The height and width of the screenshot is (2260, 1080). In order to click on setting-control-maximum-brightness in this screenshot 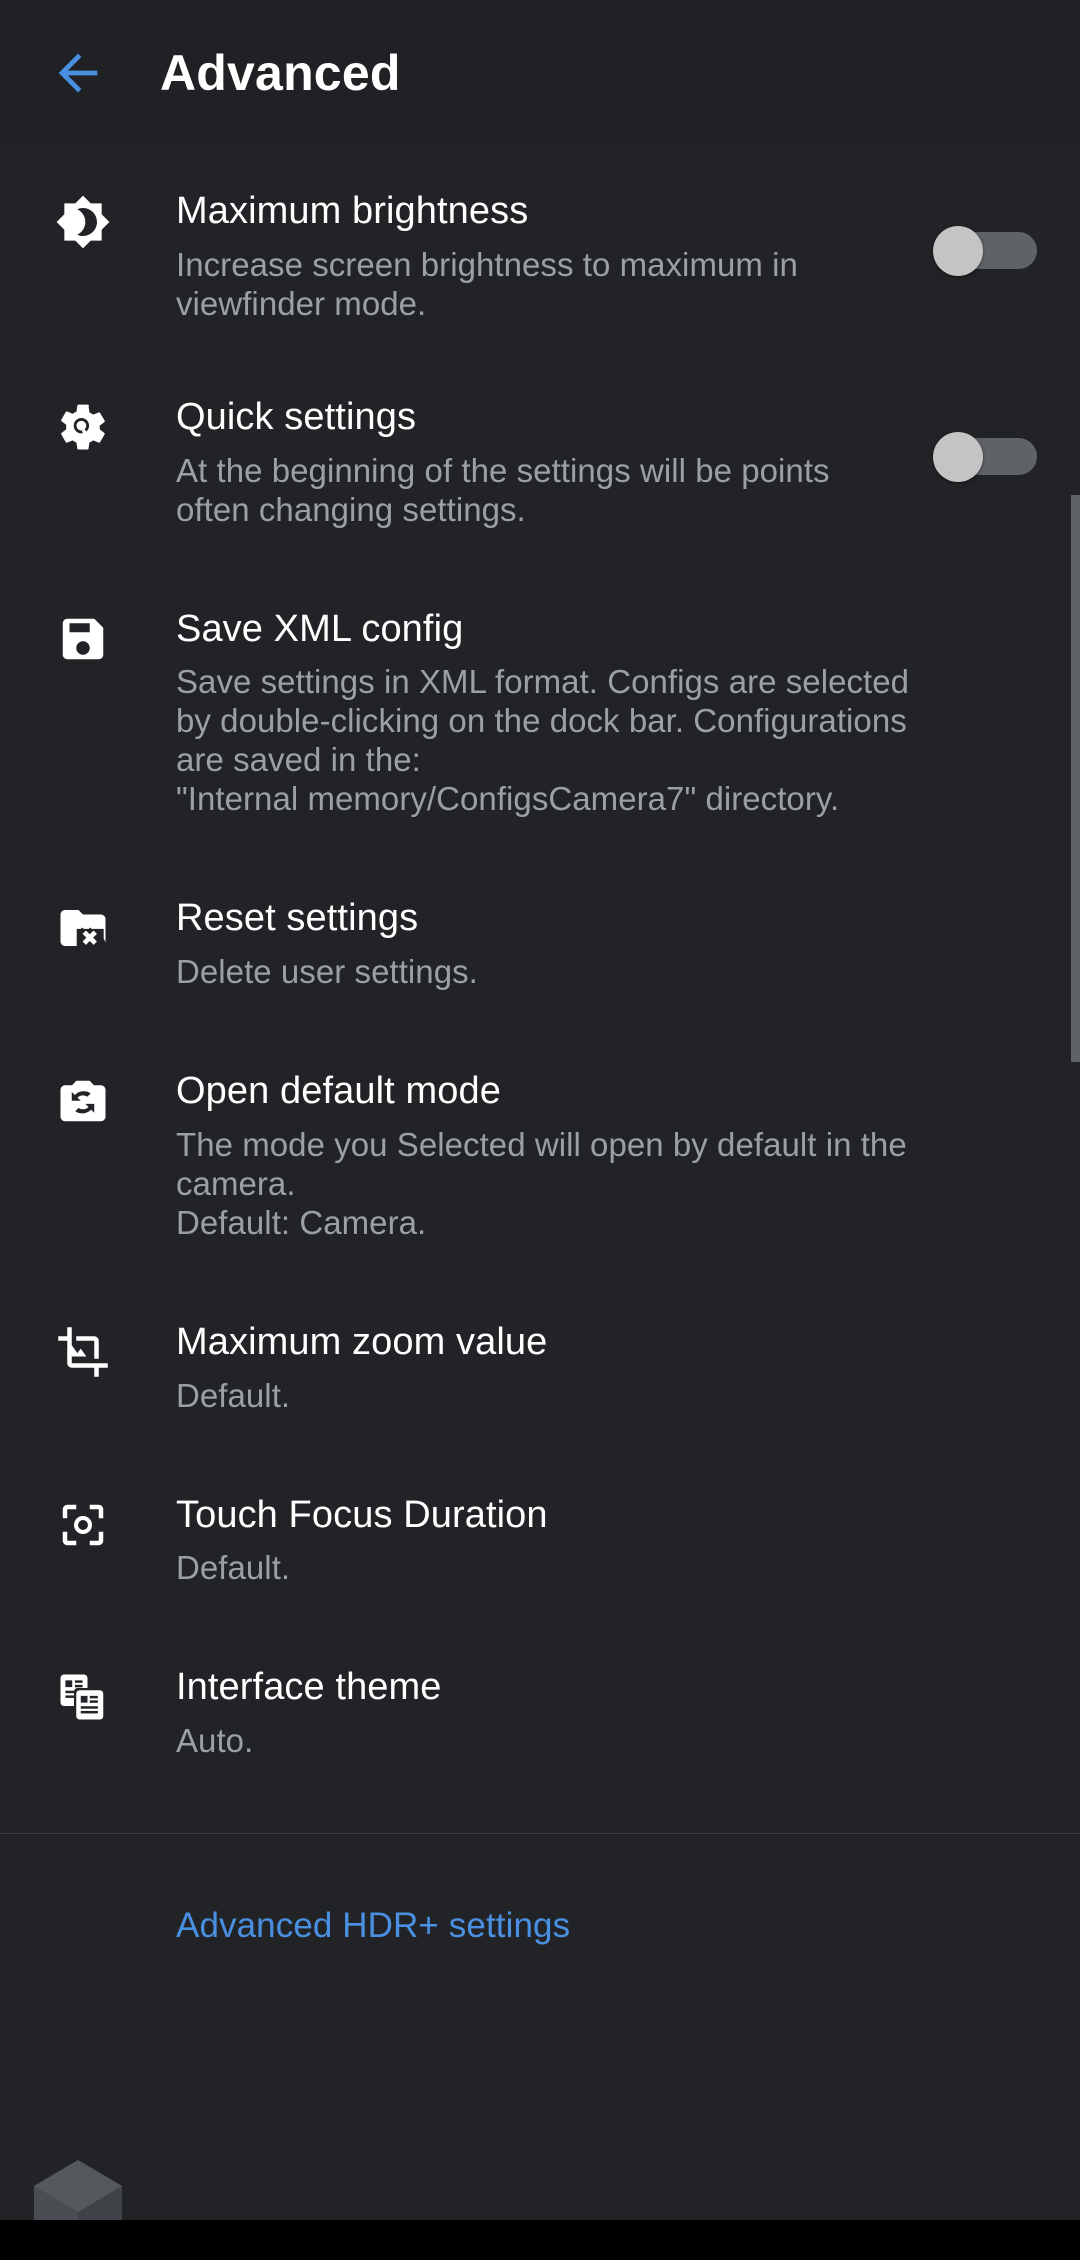, I will do `click(985, 234)`.